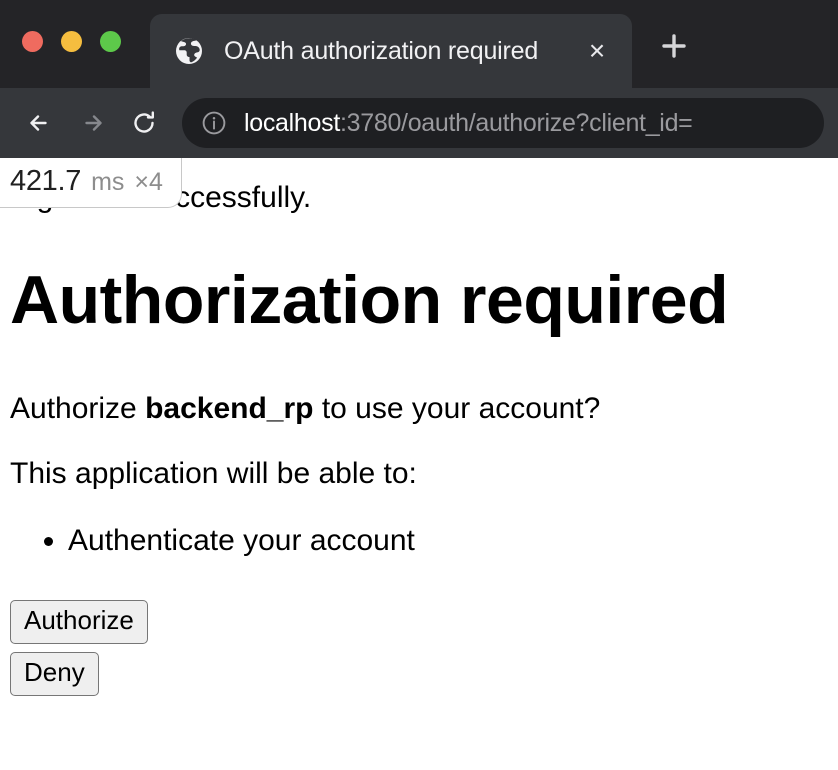 This screenshot has height=770, width=838. What do you see at coordinates (189, 51) in the screenshot?
I see `globe-icon` at bounding box center [189, 51].